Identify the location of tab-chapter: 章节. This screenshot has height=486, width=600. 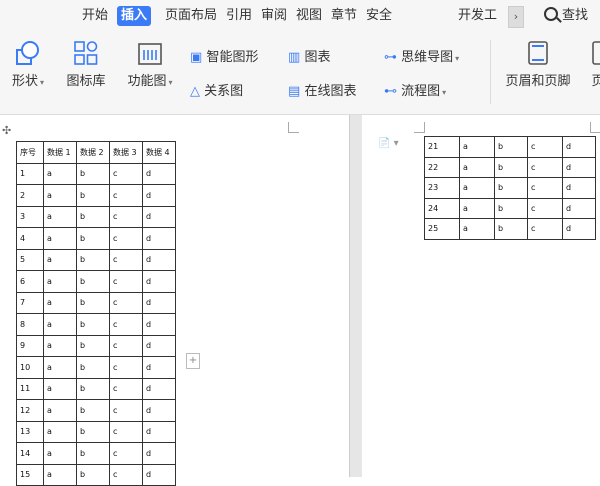
(344, 16).